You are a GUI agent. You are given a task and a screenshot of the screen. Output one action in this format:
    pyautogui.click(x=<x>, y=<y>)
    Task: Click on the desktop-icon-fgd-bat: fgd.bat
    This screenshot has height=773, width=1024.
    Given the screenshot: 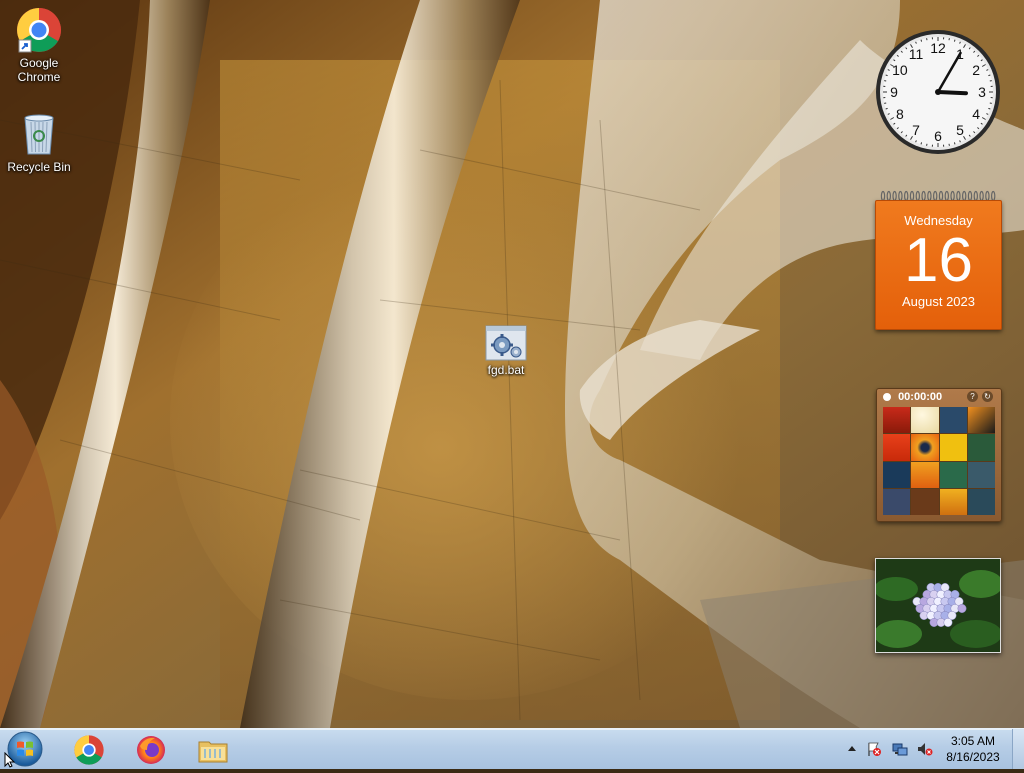 What is the action you would take?
    pyautogui.click(x=506, y=351)
    